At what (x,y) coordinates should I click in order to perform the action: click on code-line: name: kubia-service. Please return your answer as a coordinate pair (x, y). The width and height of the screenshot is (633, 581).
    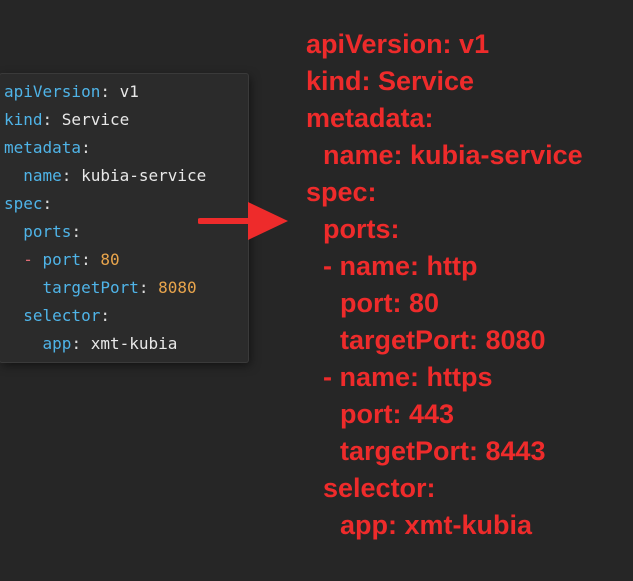
    Looking at the image, I should click on (105, 176).